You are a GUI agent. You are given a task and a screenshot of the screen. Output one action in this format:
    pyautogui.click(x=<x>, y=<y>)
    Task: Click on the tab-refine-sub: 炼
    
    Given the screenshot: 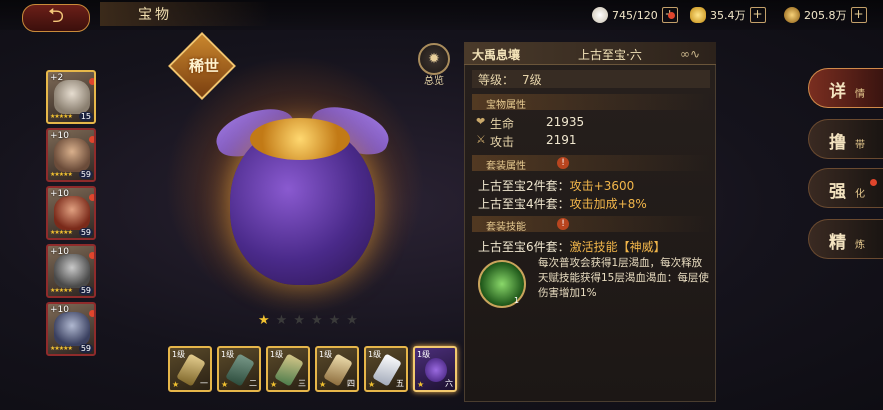 What is the action you would take?
    pyautogui.click(x=860, y=245)
    